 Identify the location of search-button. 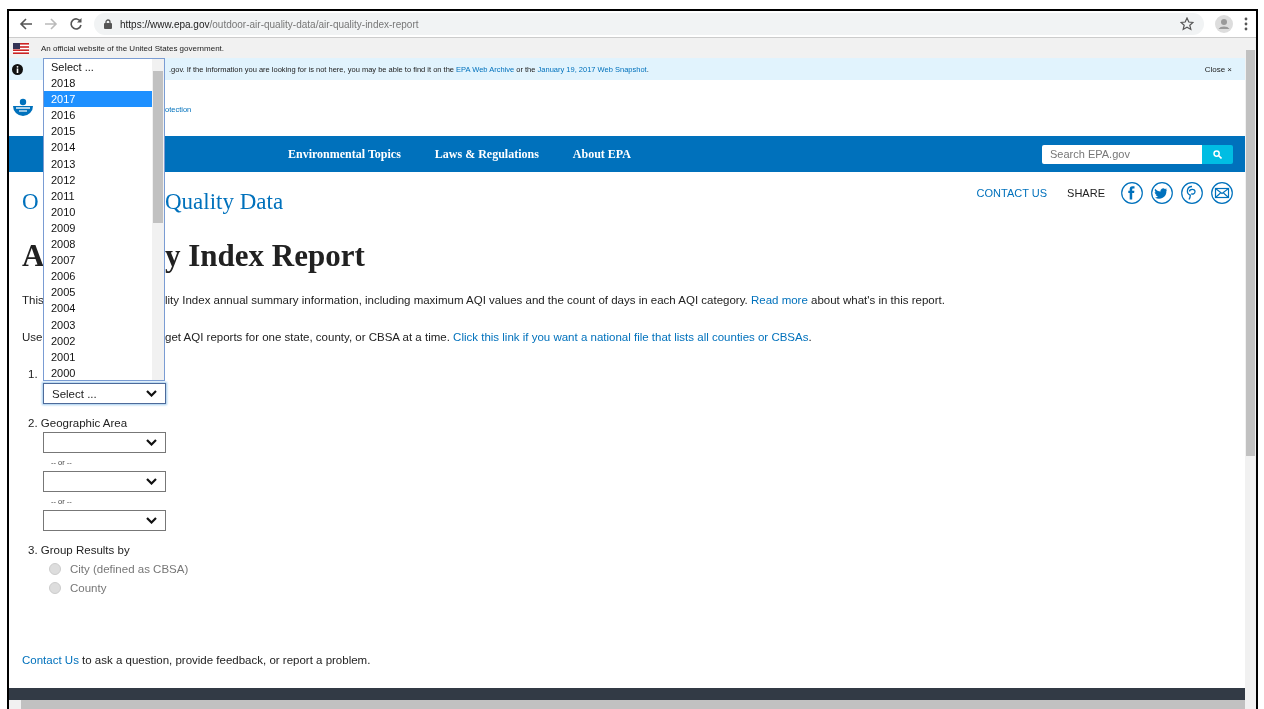
(1217, 154).